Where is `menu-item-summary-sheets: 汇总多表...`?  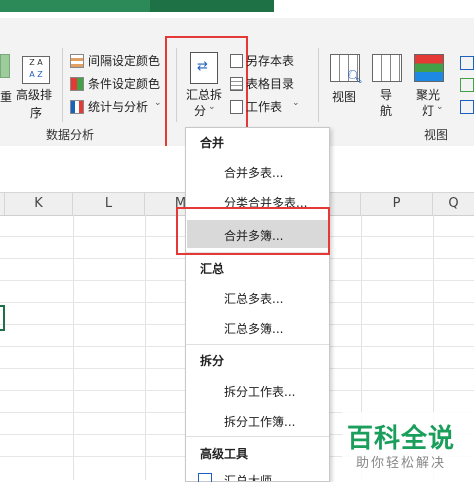 menu-item-summary-sheets: 汇总多表... is located at coordinates (253, 298).